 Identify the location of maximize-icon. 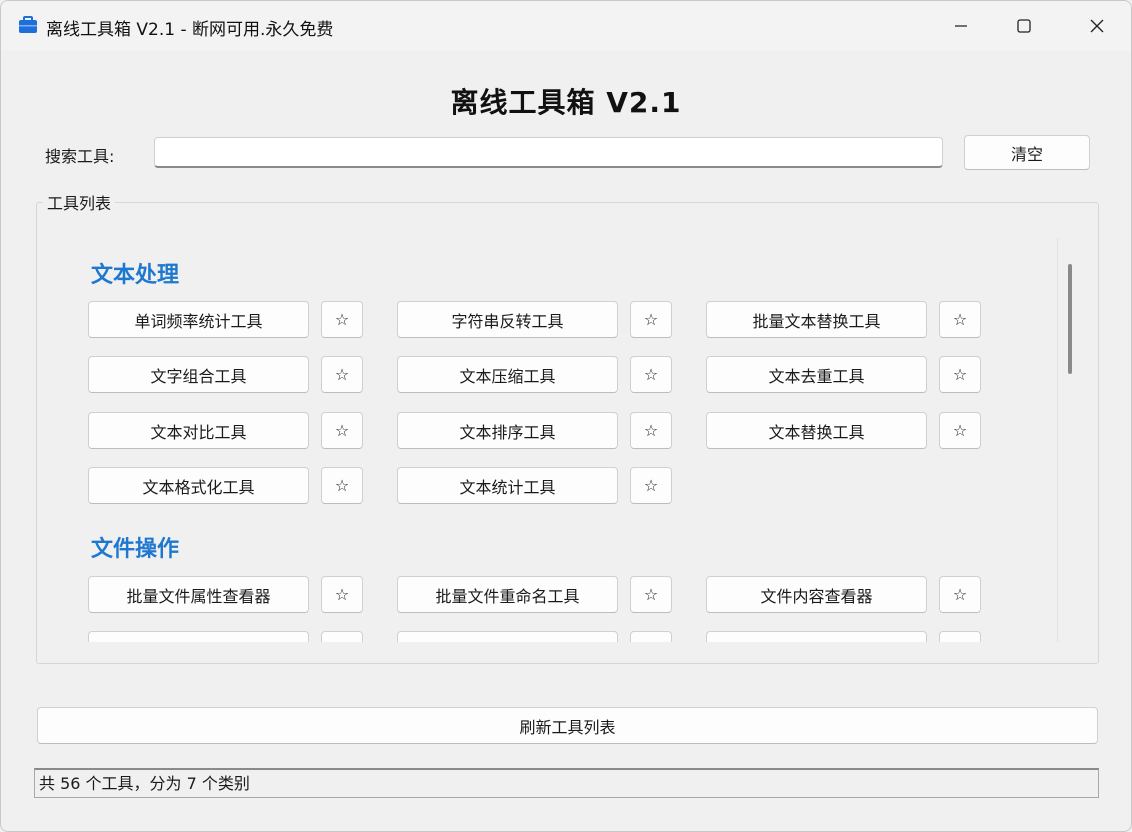
(1024, 26).